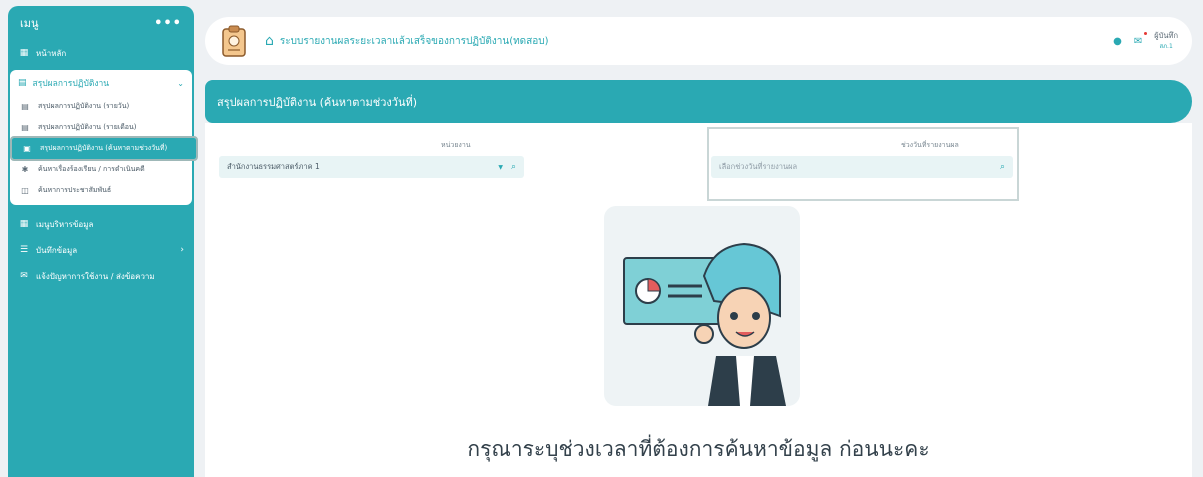 The width and height of the screenshot is (1203, 477). I want to click on sidebar-item-label: ค้นหาการประชาสัมพันธ์, so click(75, 190).